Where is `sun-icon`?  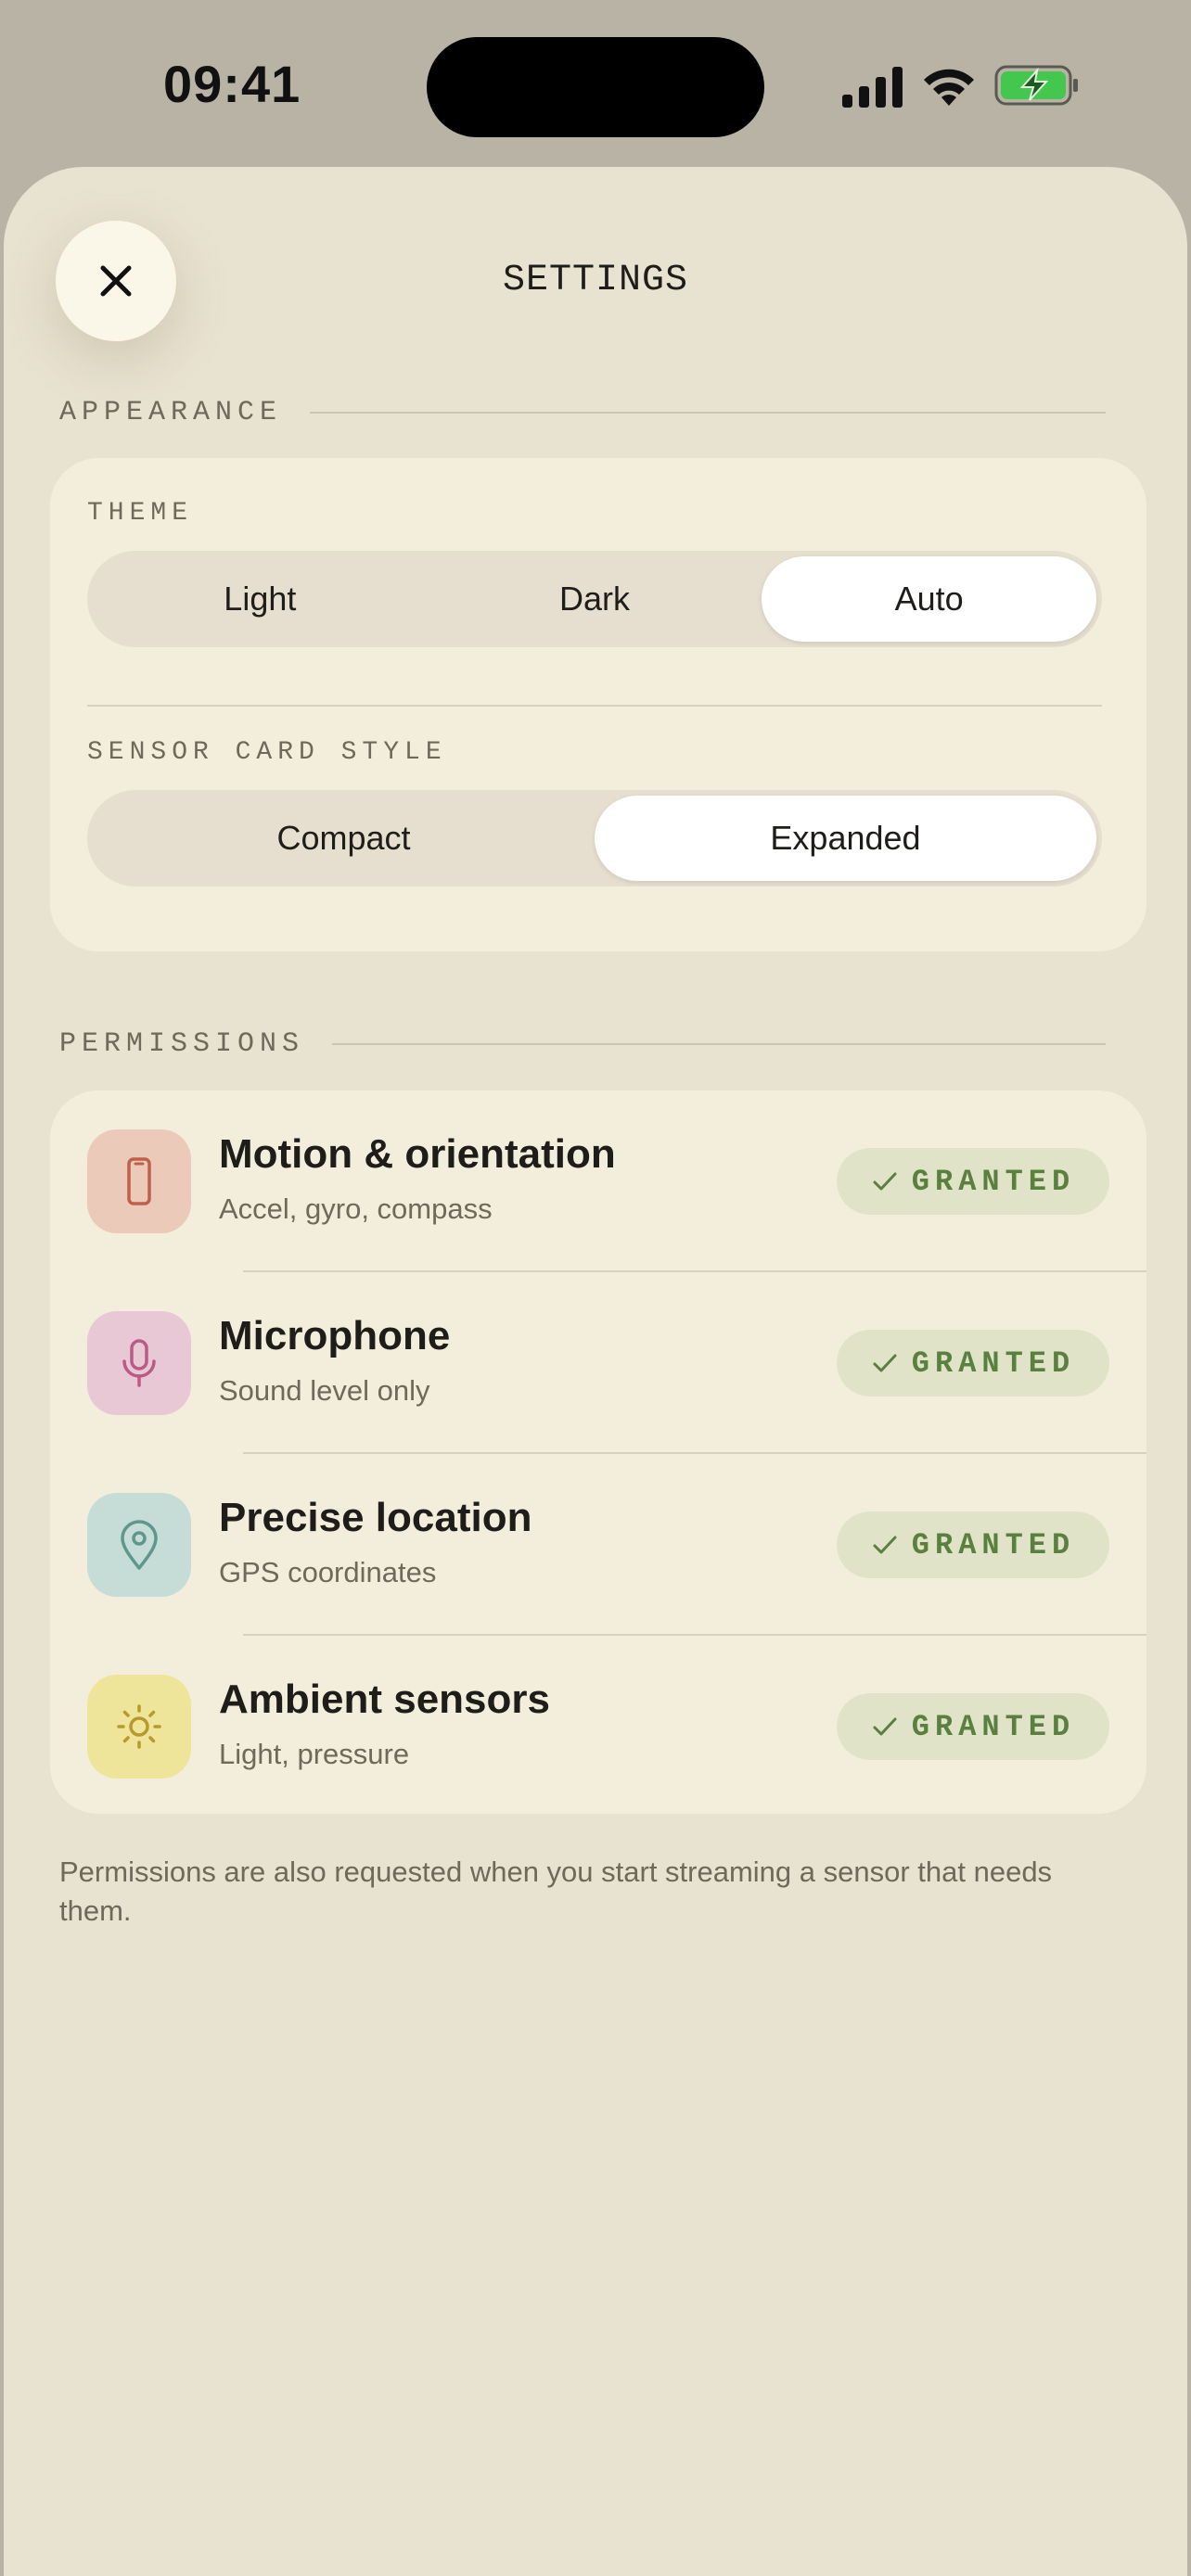
sun-icon is located at coordinates (139, 1727).